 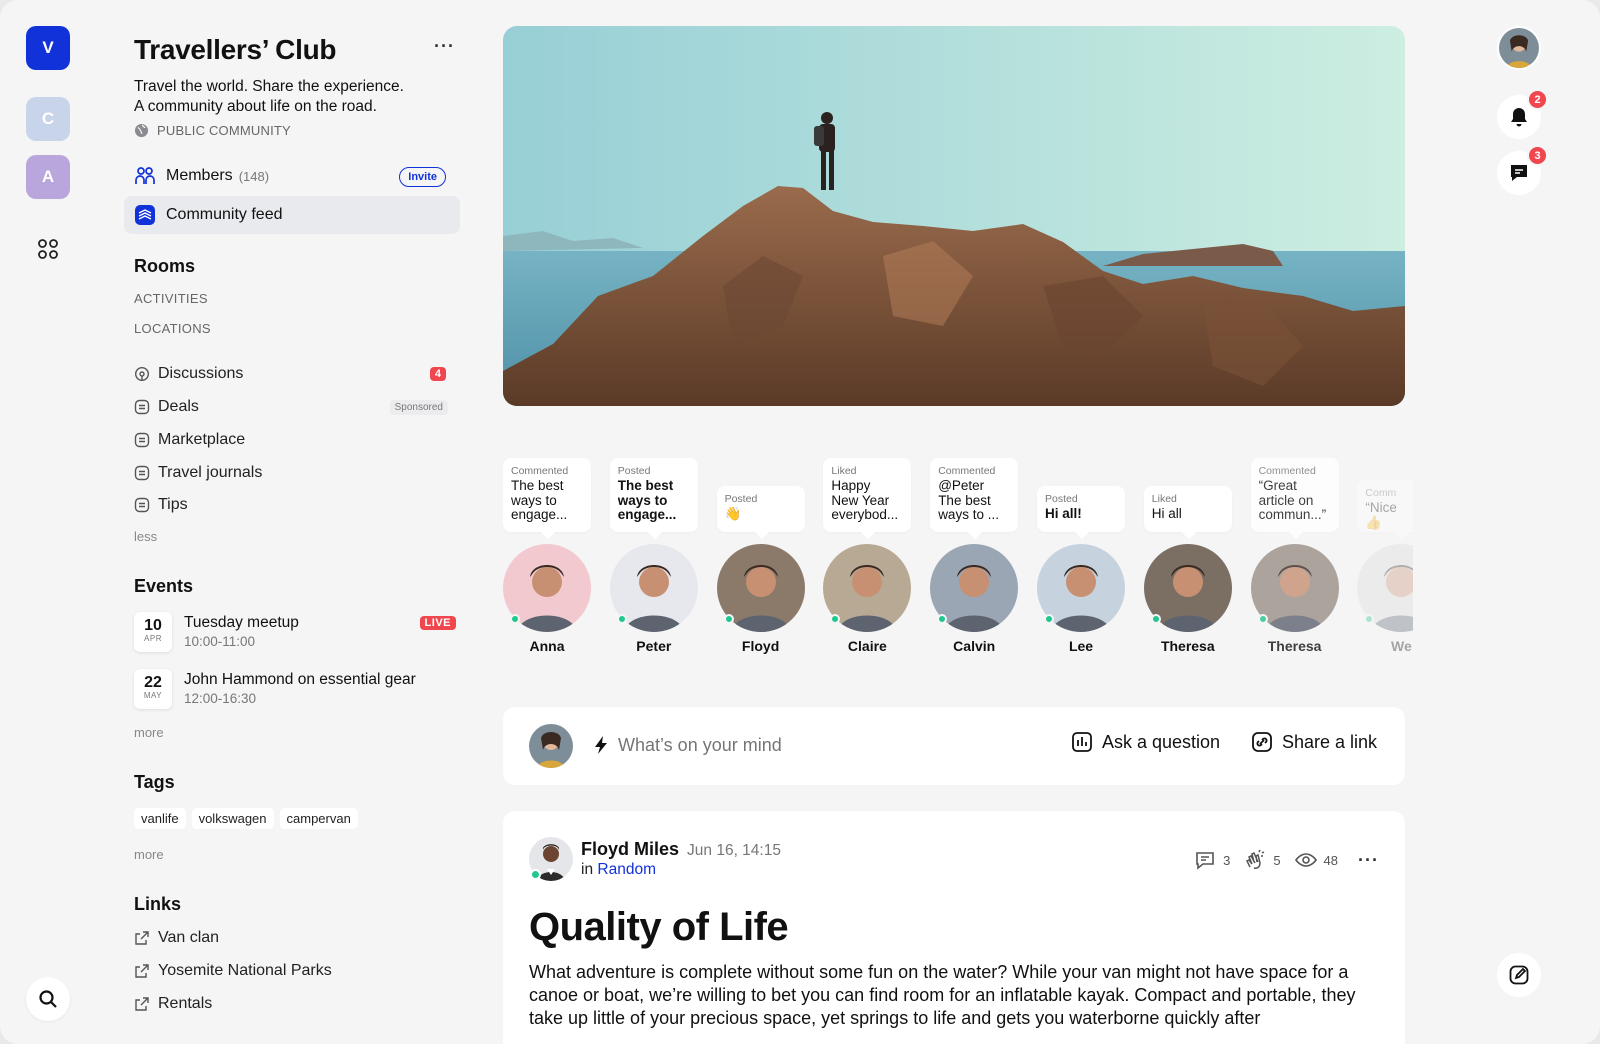 I want to click on member-name: Lee, so click(x=1081, y=646).